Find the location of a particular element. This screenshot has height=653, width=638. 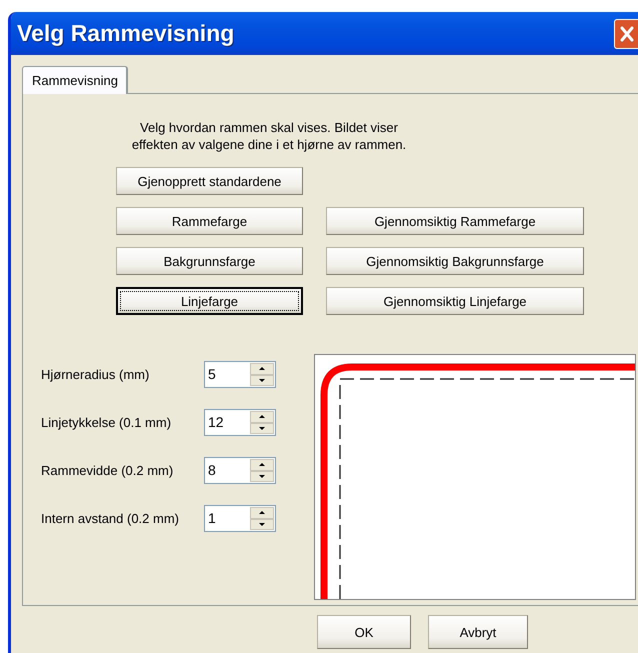

window-title: Velg Rammevisning is located at coordinates (125, 33).